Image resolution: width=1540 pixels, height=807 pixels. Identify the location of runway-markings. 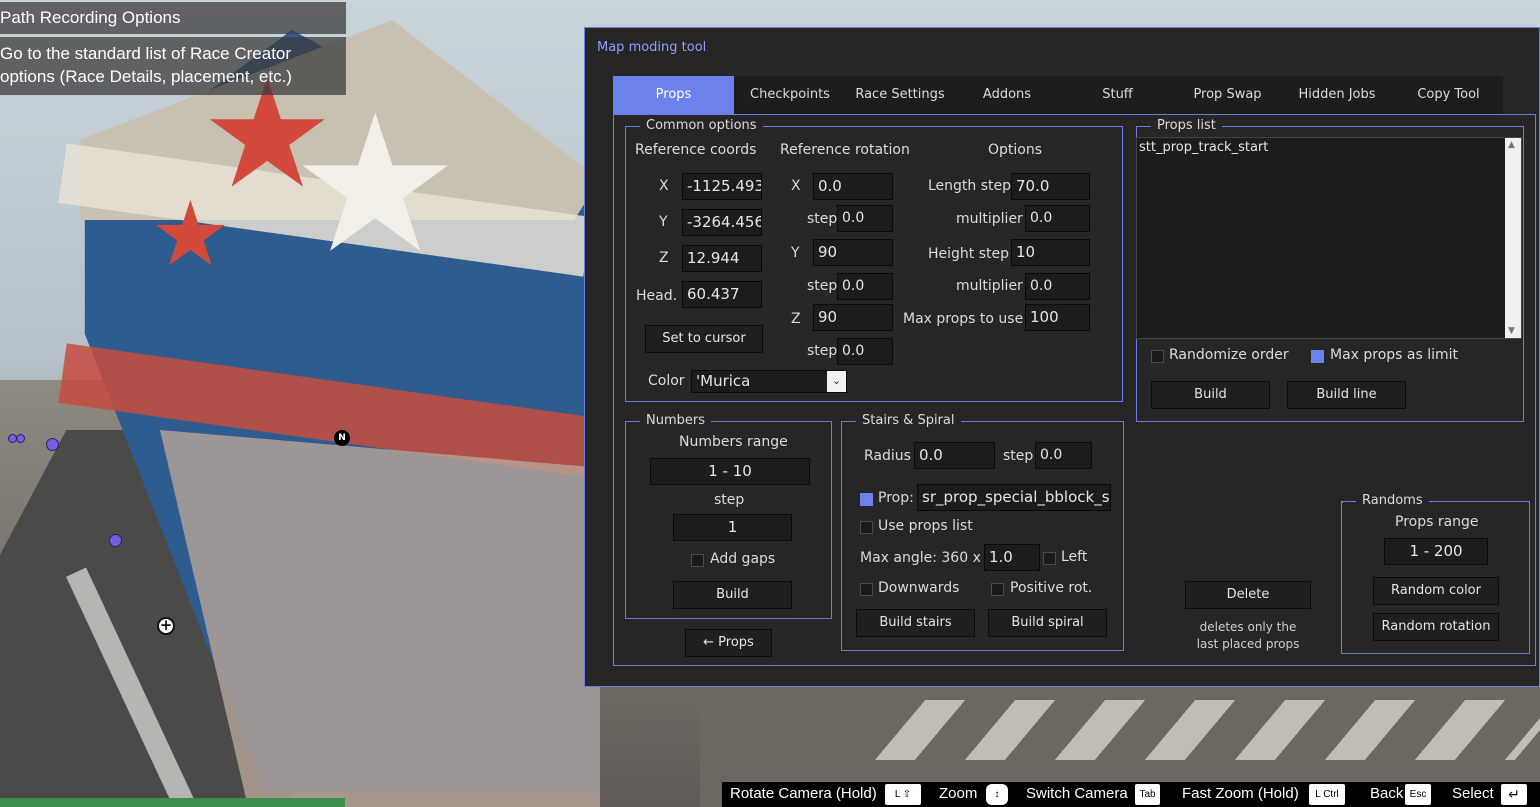
(1207, 730).